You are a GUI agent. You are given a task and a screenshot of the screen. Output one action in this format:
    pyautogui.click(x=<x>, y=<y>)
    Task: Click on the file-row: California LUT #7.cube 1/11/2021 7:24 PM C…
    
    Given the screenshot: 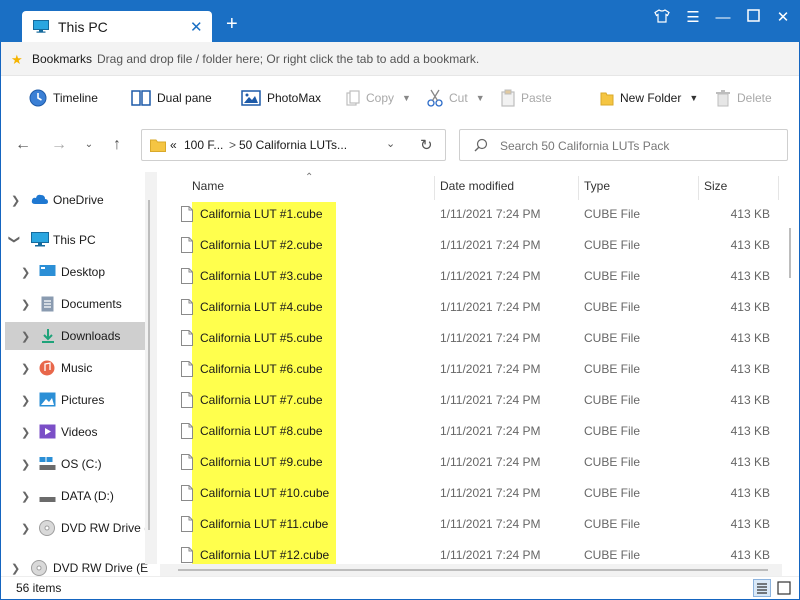 What is the action you would take?
    pyautogui.click(x=470, y=400)
    